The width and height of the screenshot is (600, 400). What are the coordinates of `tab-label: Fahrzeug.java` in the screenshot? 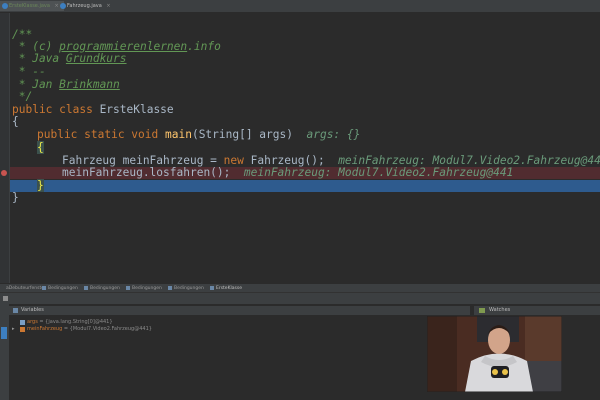 It's located at (84, 6).